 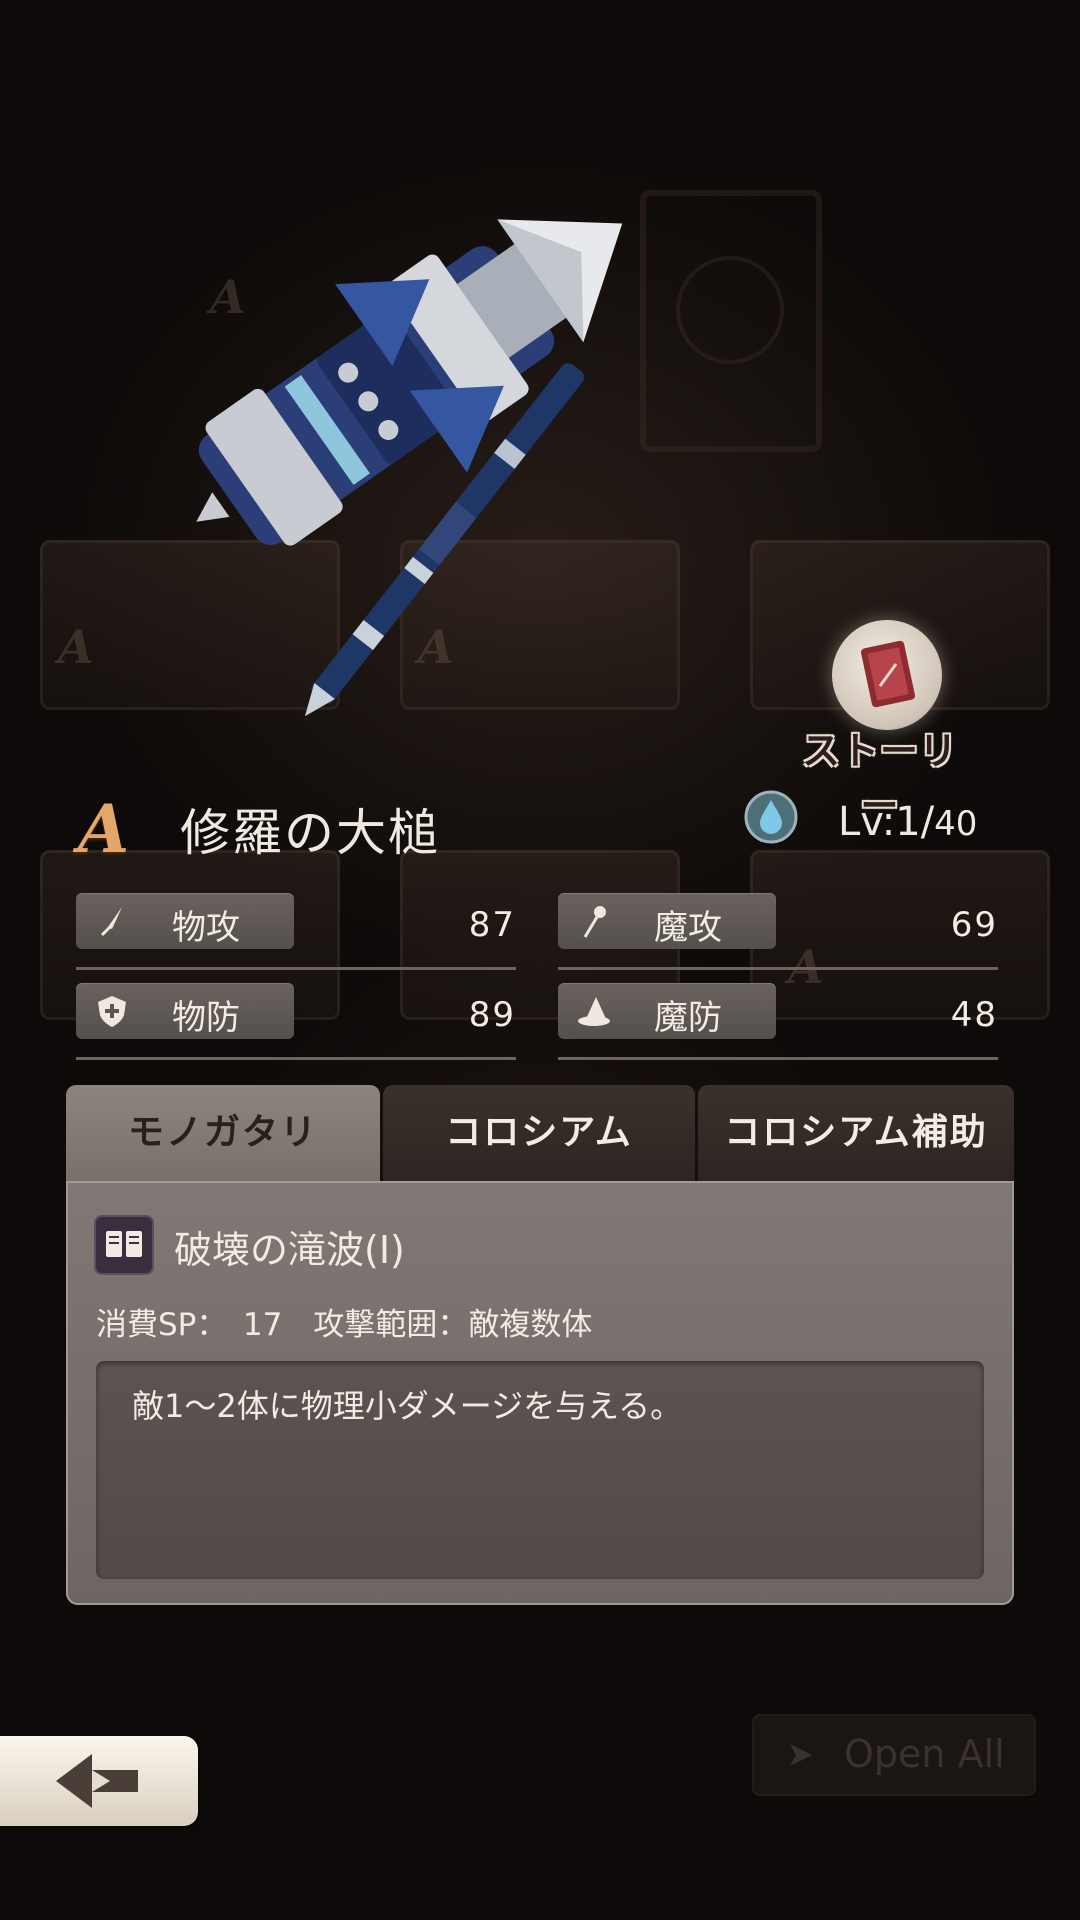 I want to click on skill-description-box: 敵1～2体に物理小ダメージを与える。, so click(x=540, y=1470).